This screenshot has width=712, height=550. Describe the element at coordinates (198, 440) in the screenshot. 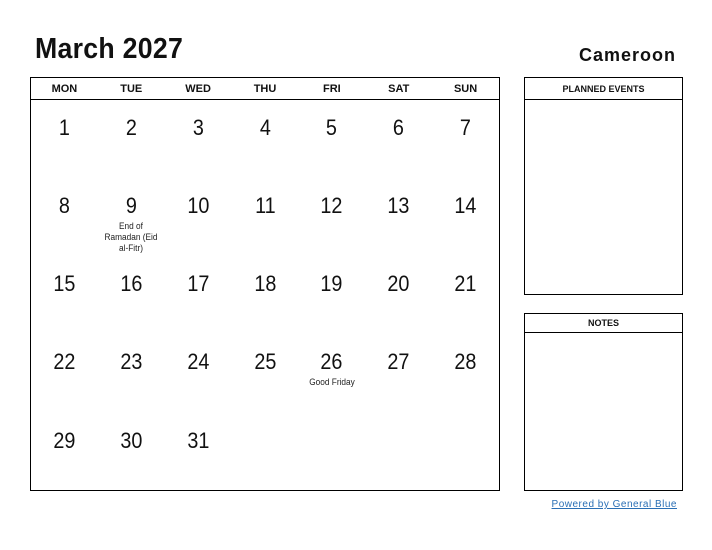

I see `day-number: 31` at that location.